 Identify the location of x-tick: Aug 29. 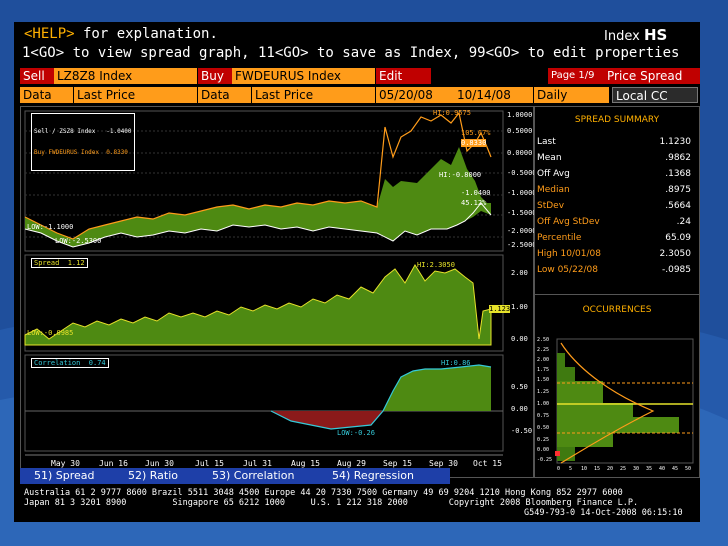
(351, 463).